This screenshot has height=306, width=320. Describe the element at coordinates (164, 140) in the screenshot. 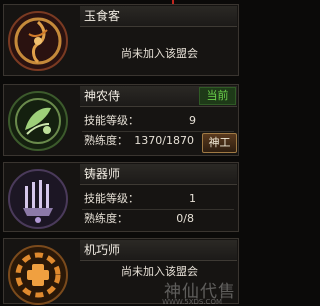

I see `proficiency-value: 1370/1870` at that location.